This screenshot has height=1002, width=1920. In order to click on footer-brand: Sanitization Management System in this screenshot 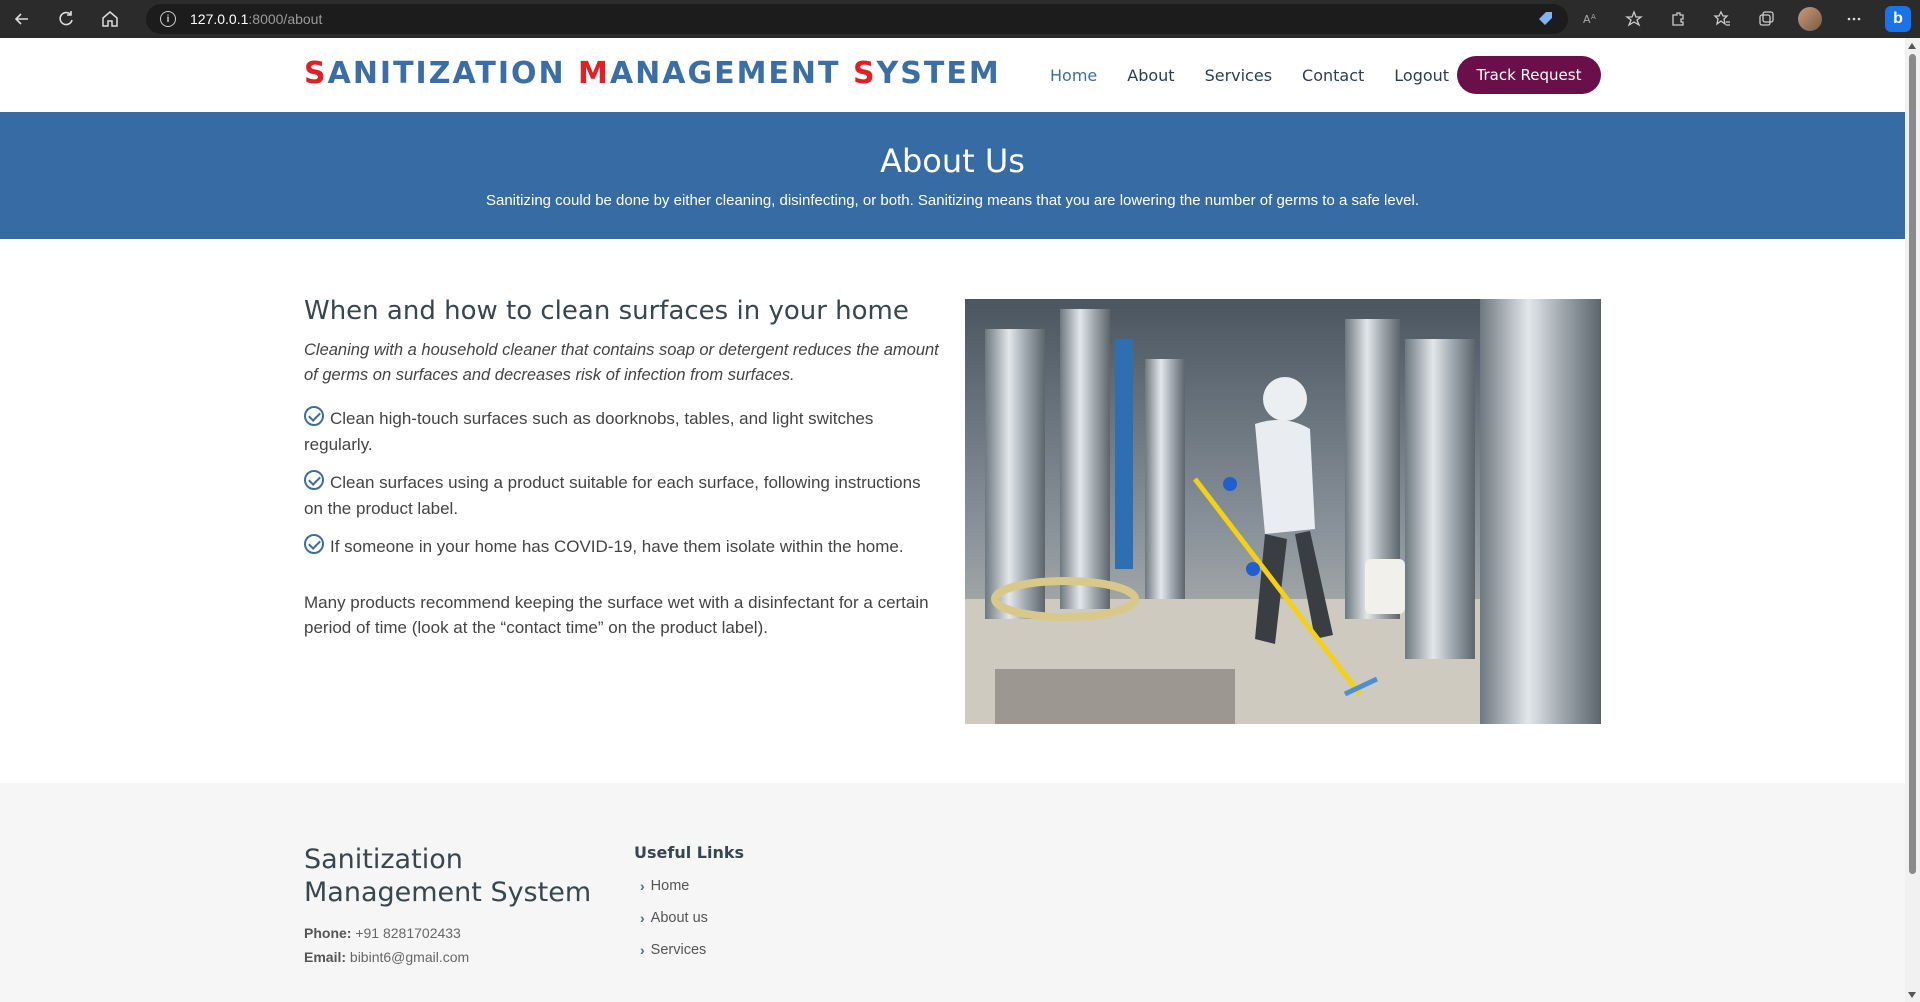, I will do `click(448, 876)`.